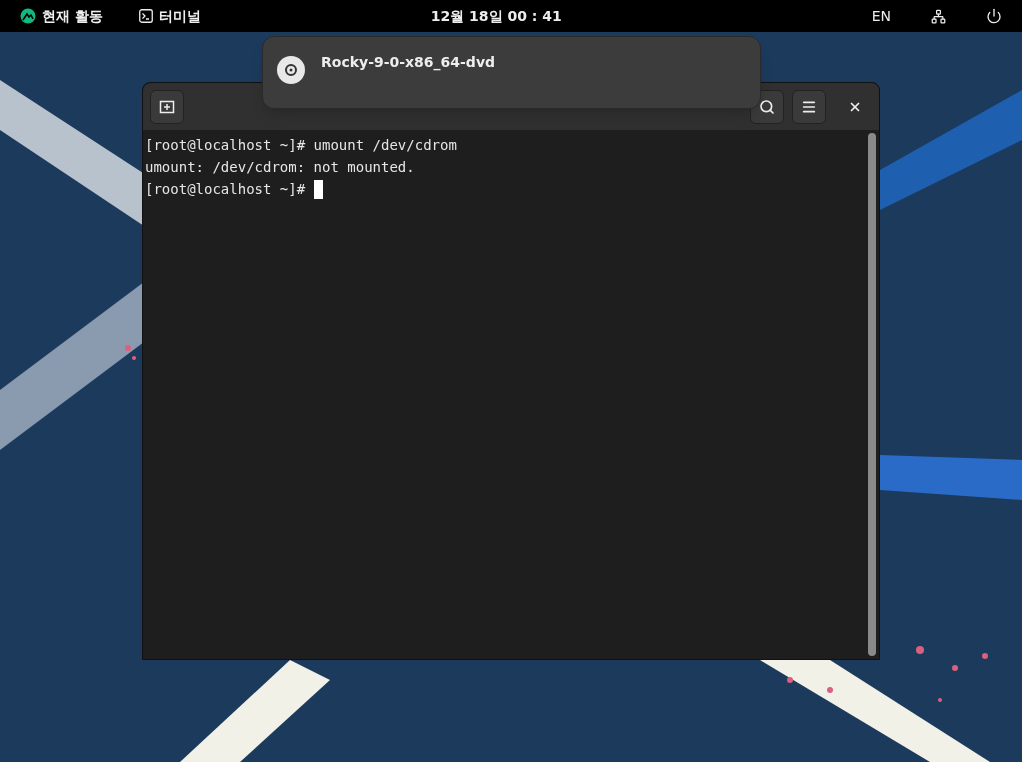 The width and height of the screenshot is (1022, 762). Describe the element at coordinates (291, 70) in the screenshot. I see `disc-icon` at that location.